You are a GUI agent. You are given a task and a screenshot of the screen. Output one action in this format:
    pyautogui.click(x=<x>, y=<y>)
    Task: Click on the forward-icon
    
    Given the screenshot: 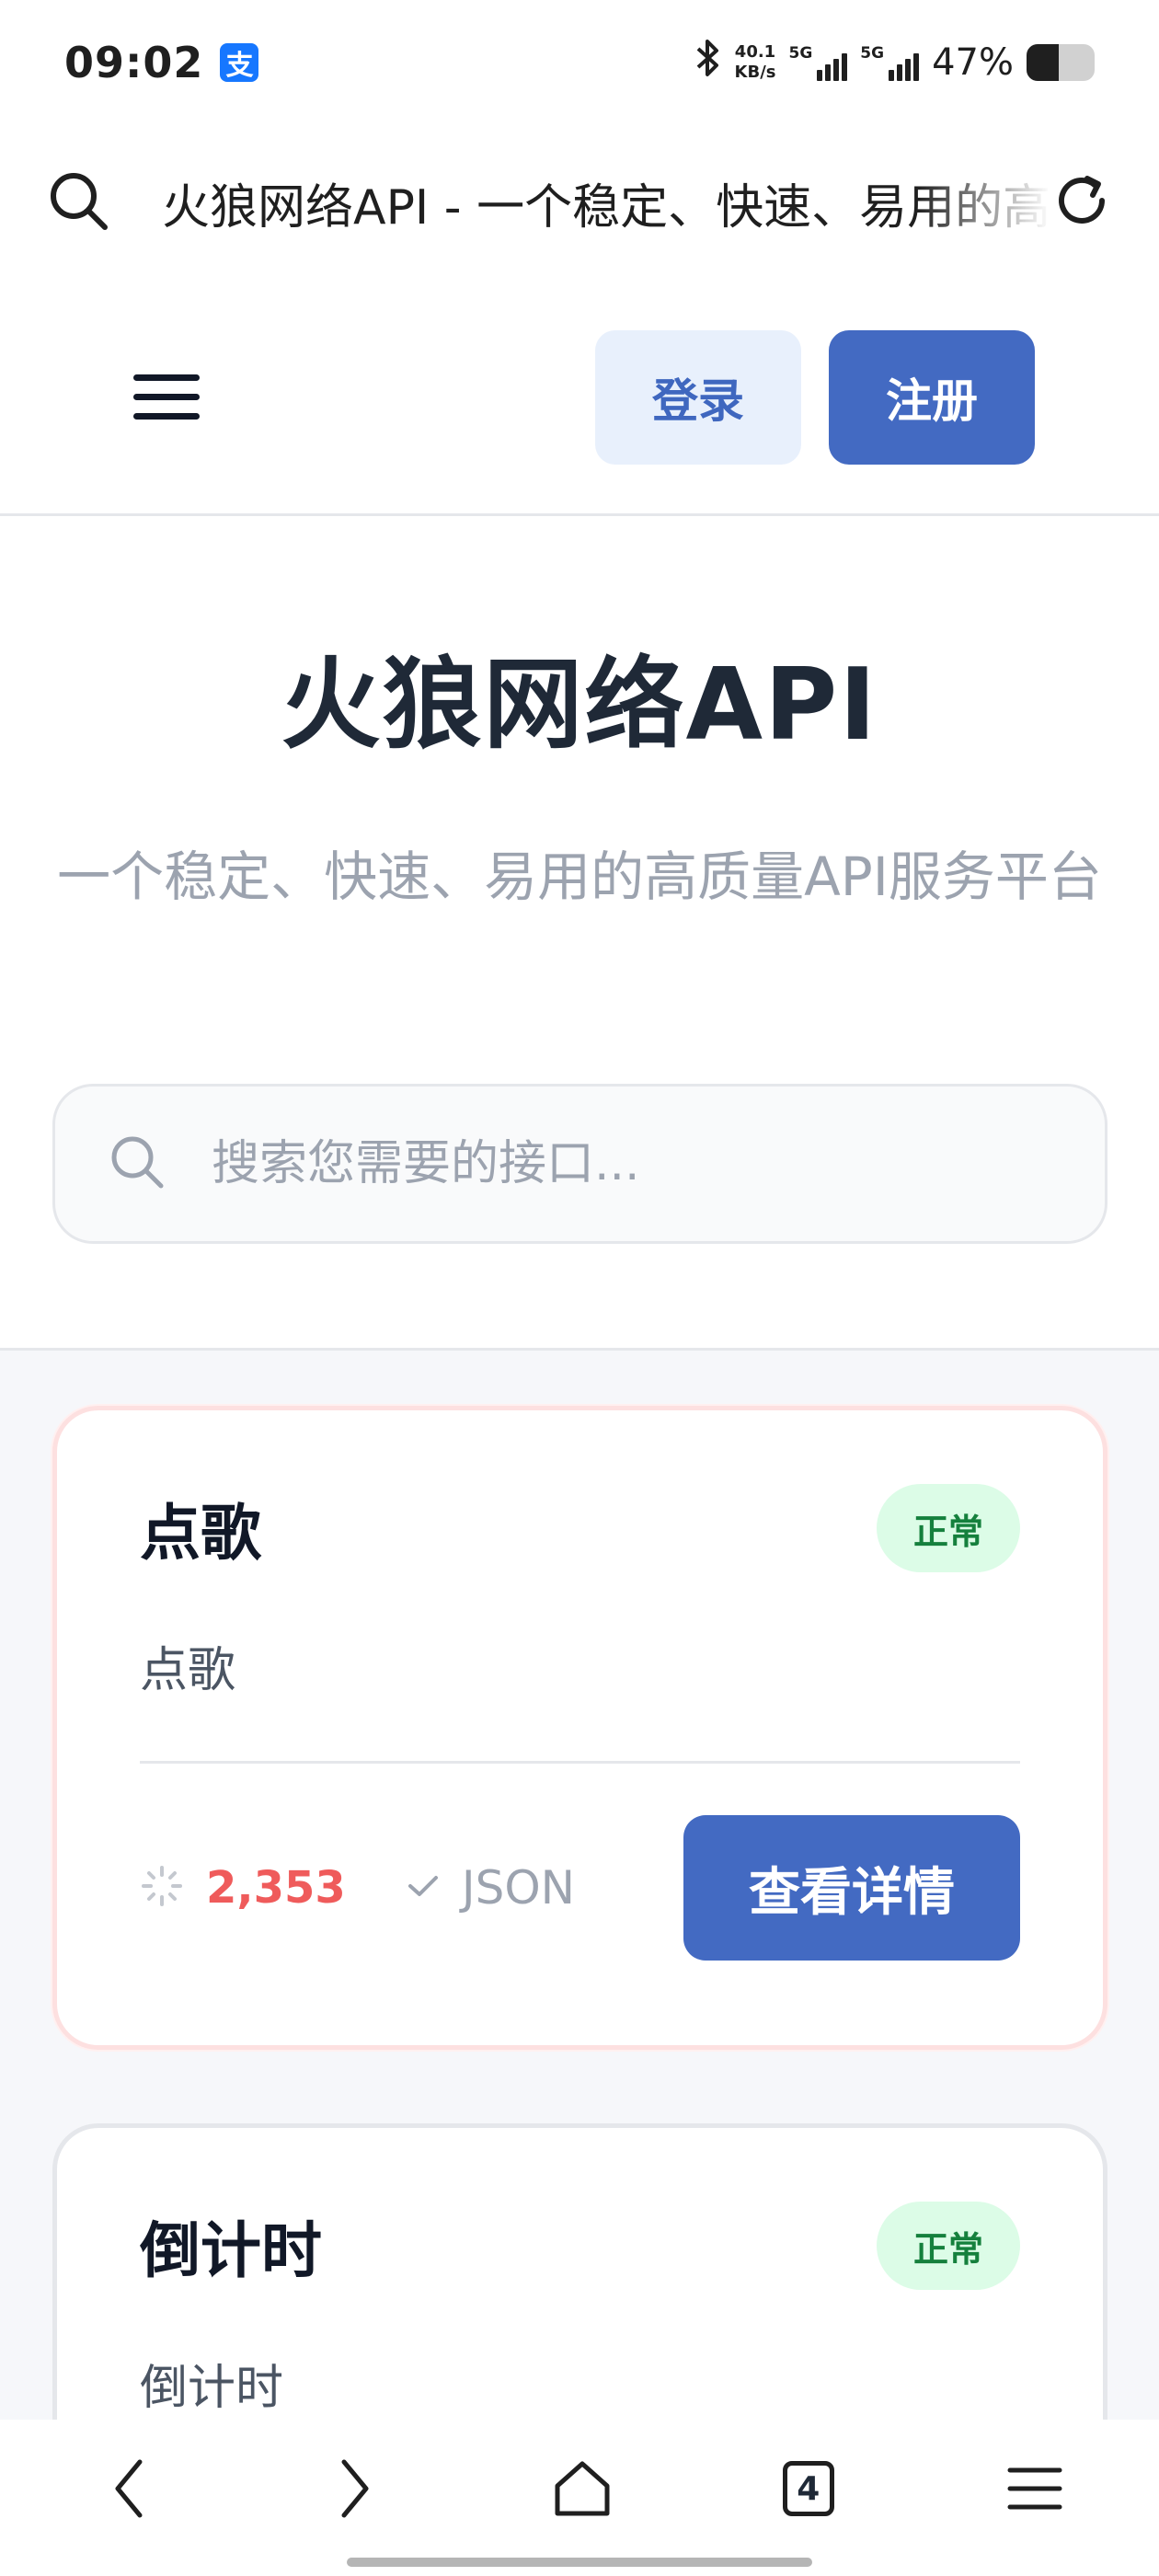 What is the action you would take?
    pyautogui.click(x=355, y=2488)
    